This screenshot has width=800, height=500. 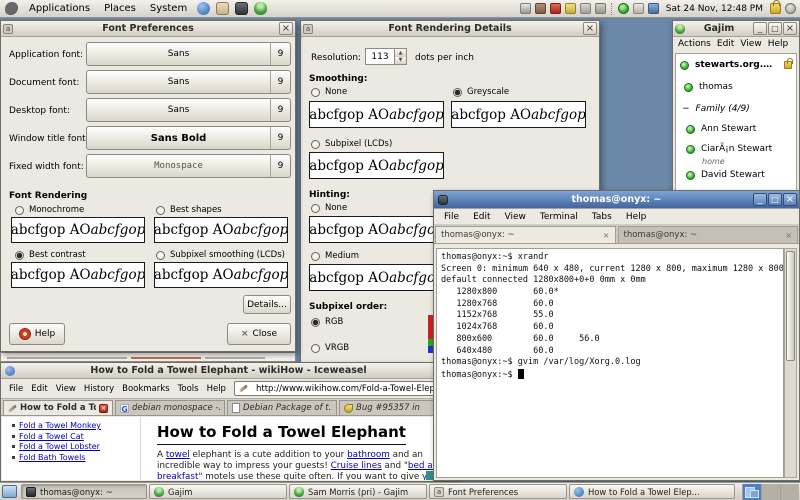 I want to click on edit-menu: Edit, so click(x=725, y=44).